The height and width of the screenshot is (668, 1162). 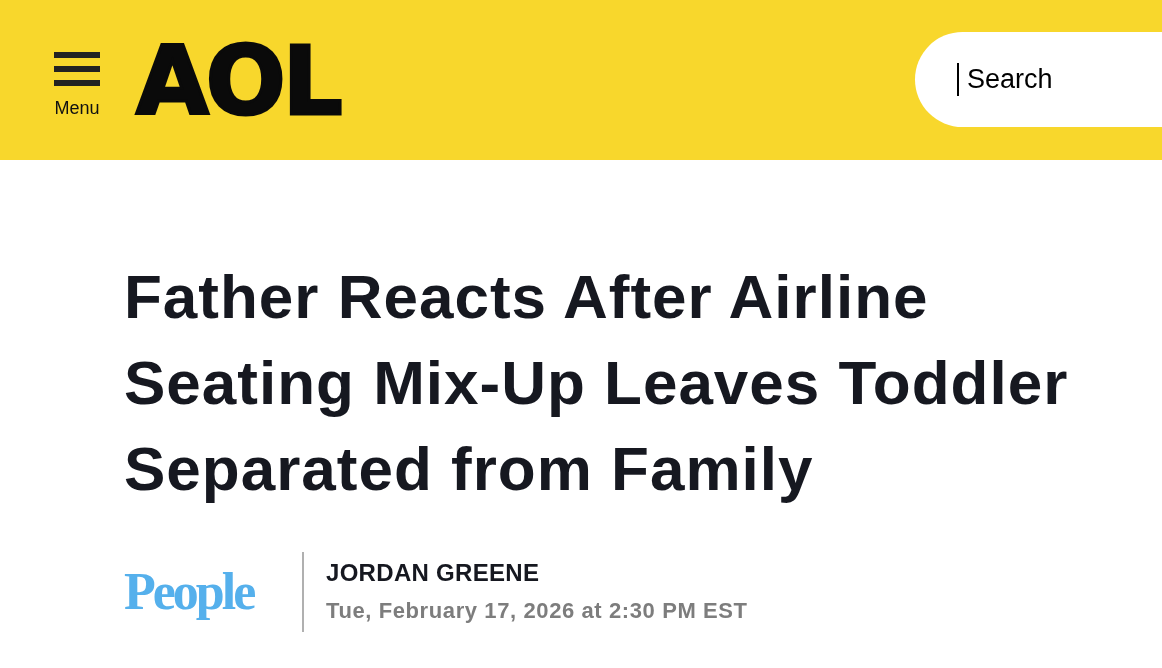 What do you see at coordinates (537, 611) in the screenshot?
I see `publish-date: Tue, February 17, 2026 at 2:30 PM EST` at bounding box center [537, 611].